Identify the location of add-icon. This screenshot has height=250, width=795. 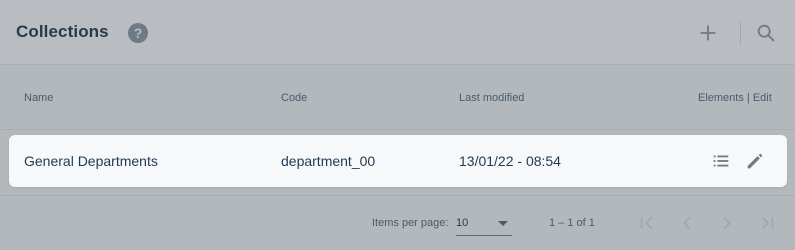
(708, 33).